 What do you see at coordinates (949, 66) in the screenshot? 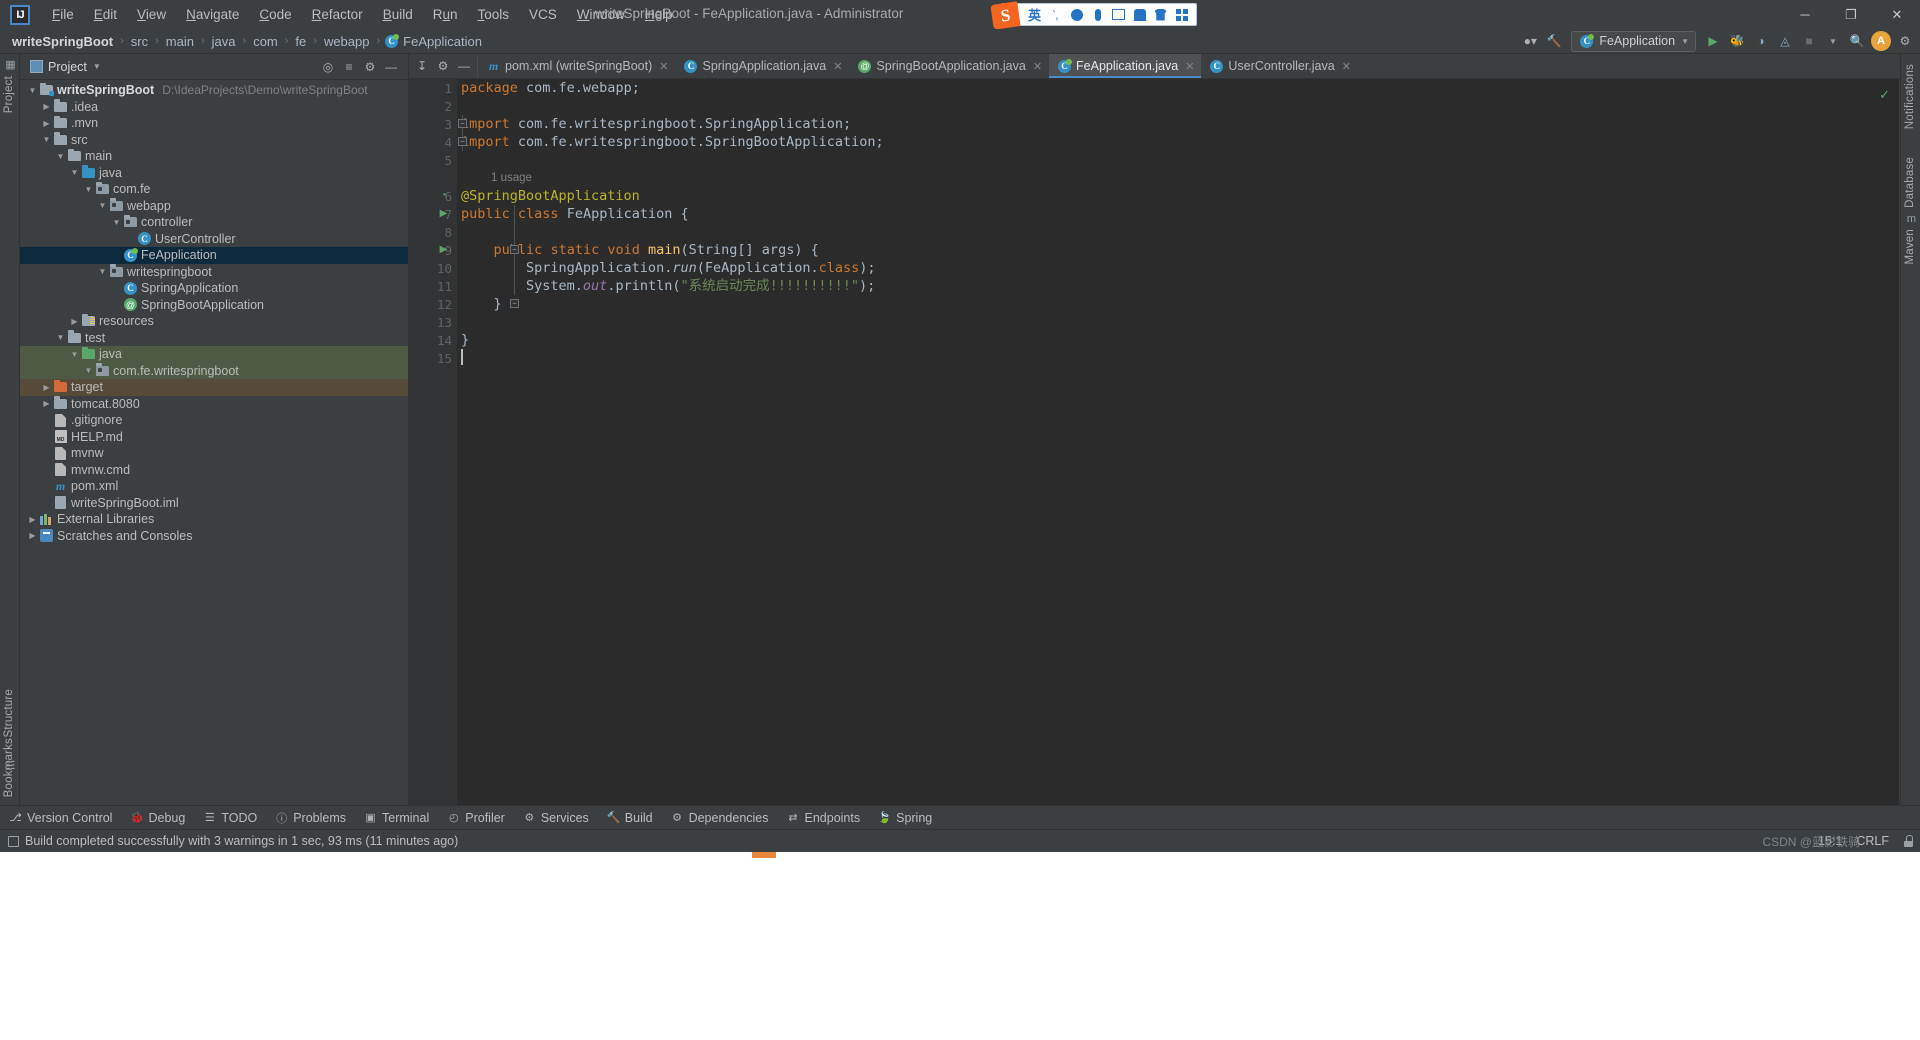
I see `editor-tab-springbootapplication-java: @ SpringBootApplication.java ✕` at bounding box center [949, 66].